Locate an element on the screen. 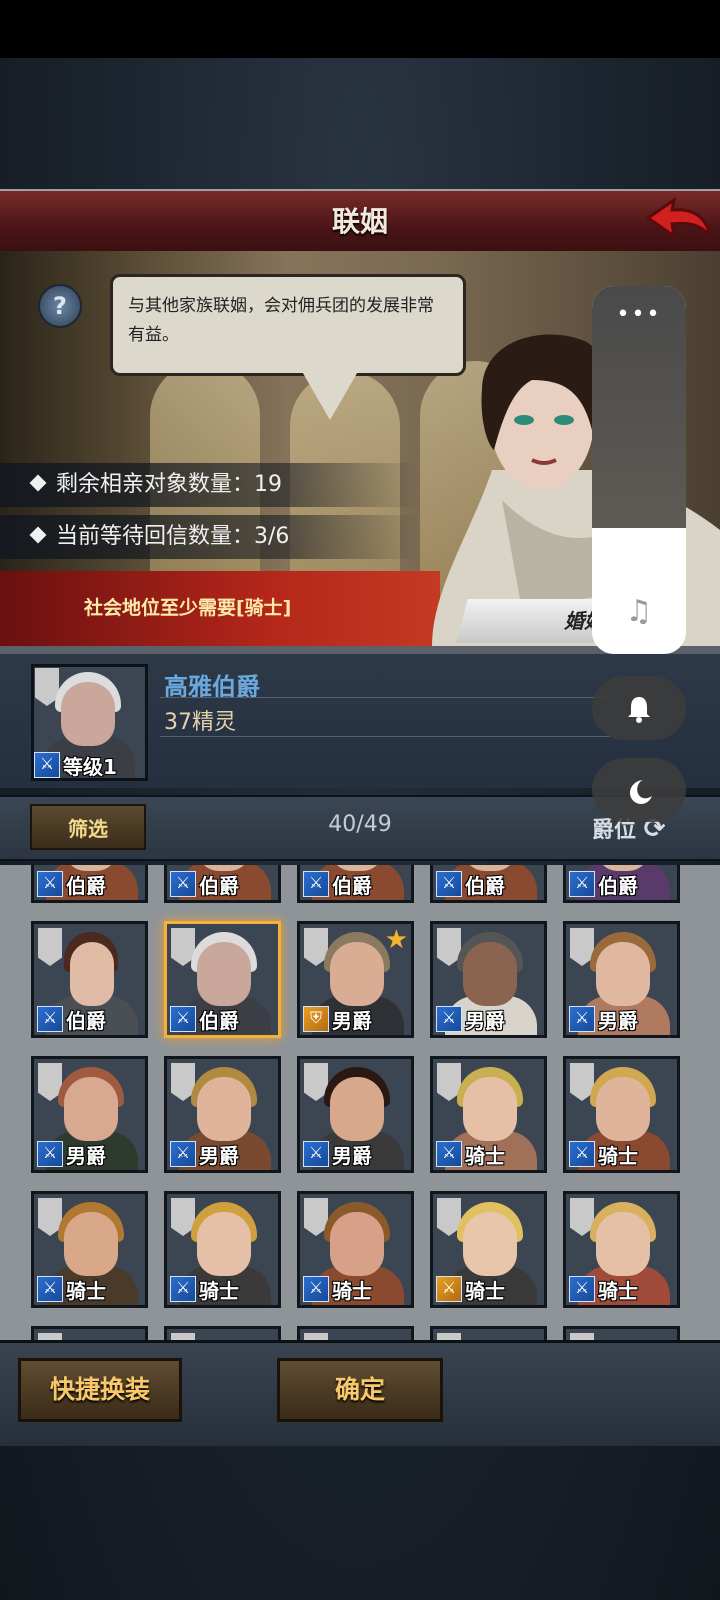  selected-portrait: ⚔ 等级1 is located at coordinates (89, 722).